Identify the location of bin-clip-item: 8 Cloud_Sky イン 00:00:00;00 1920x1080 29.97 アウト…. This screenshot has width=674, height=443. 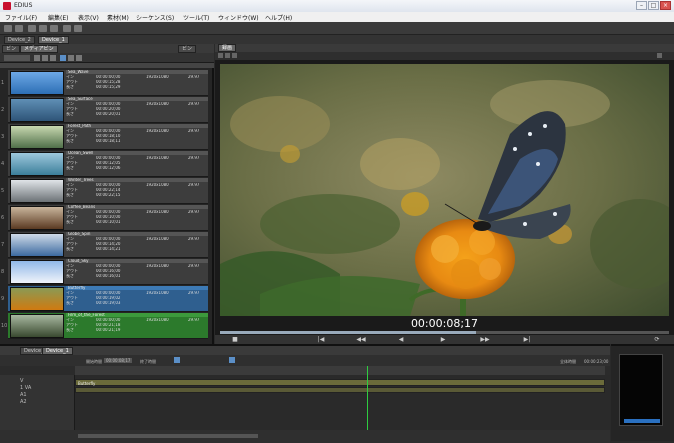
(104, 272).